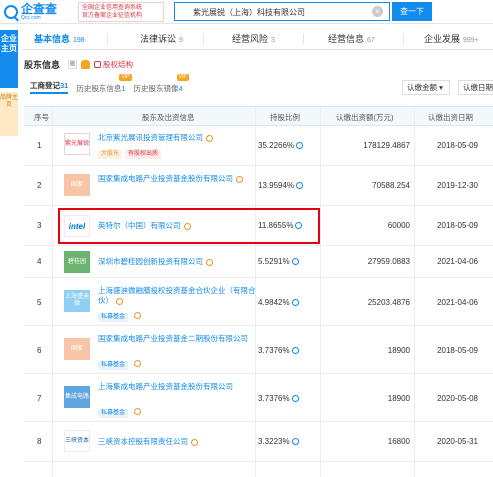  Describe the element at coordinates (30, 12) in the screenshot. I see `qcc-logo: 企查查 Qcc.com` at that location.